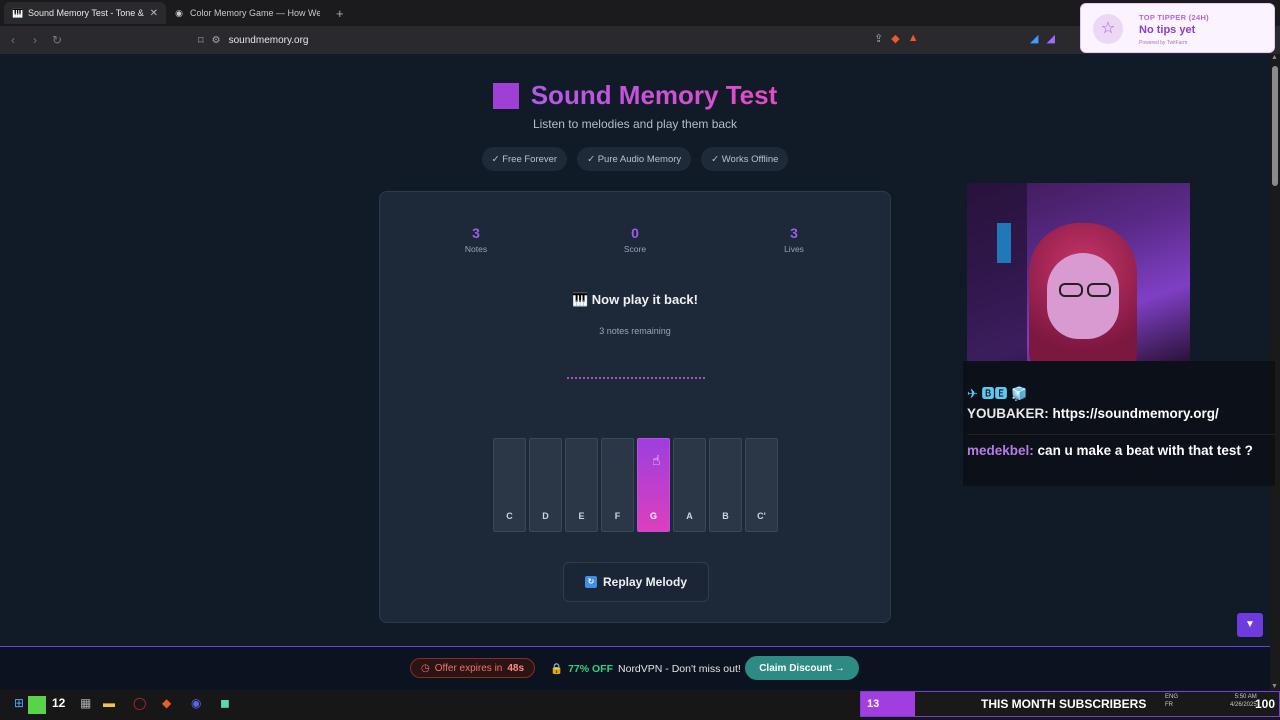 The width and height of the screenshot is (1280, 720). I want to click on page-subtitle: Listen to melodies and play them back, so click(635, 124).